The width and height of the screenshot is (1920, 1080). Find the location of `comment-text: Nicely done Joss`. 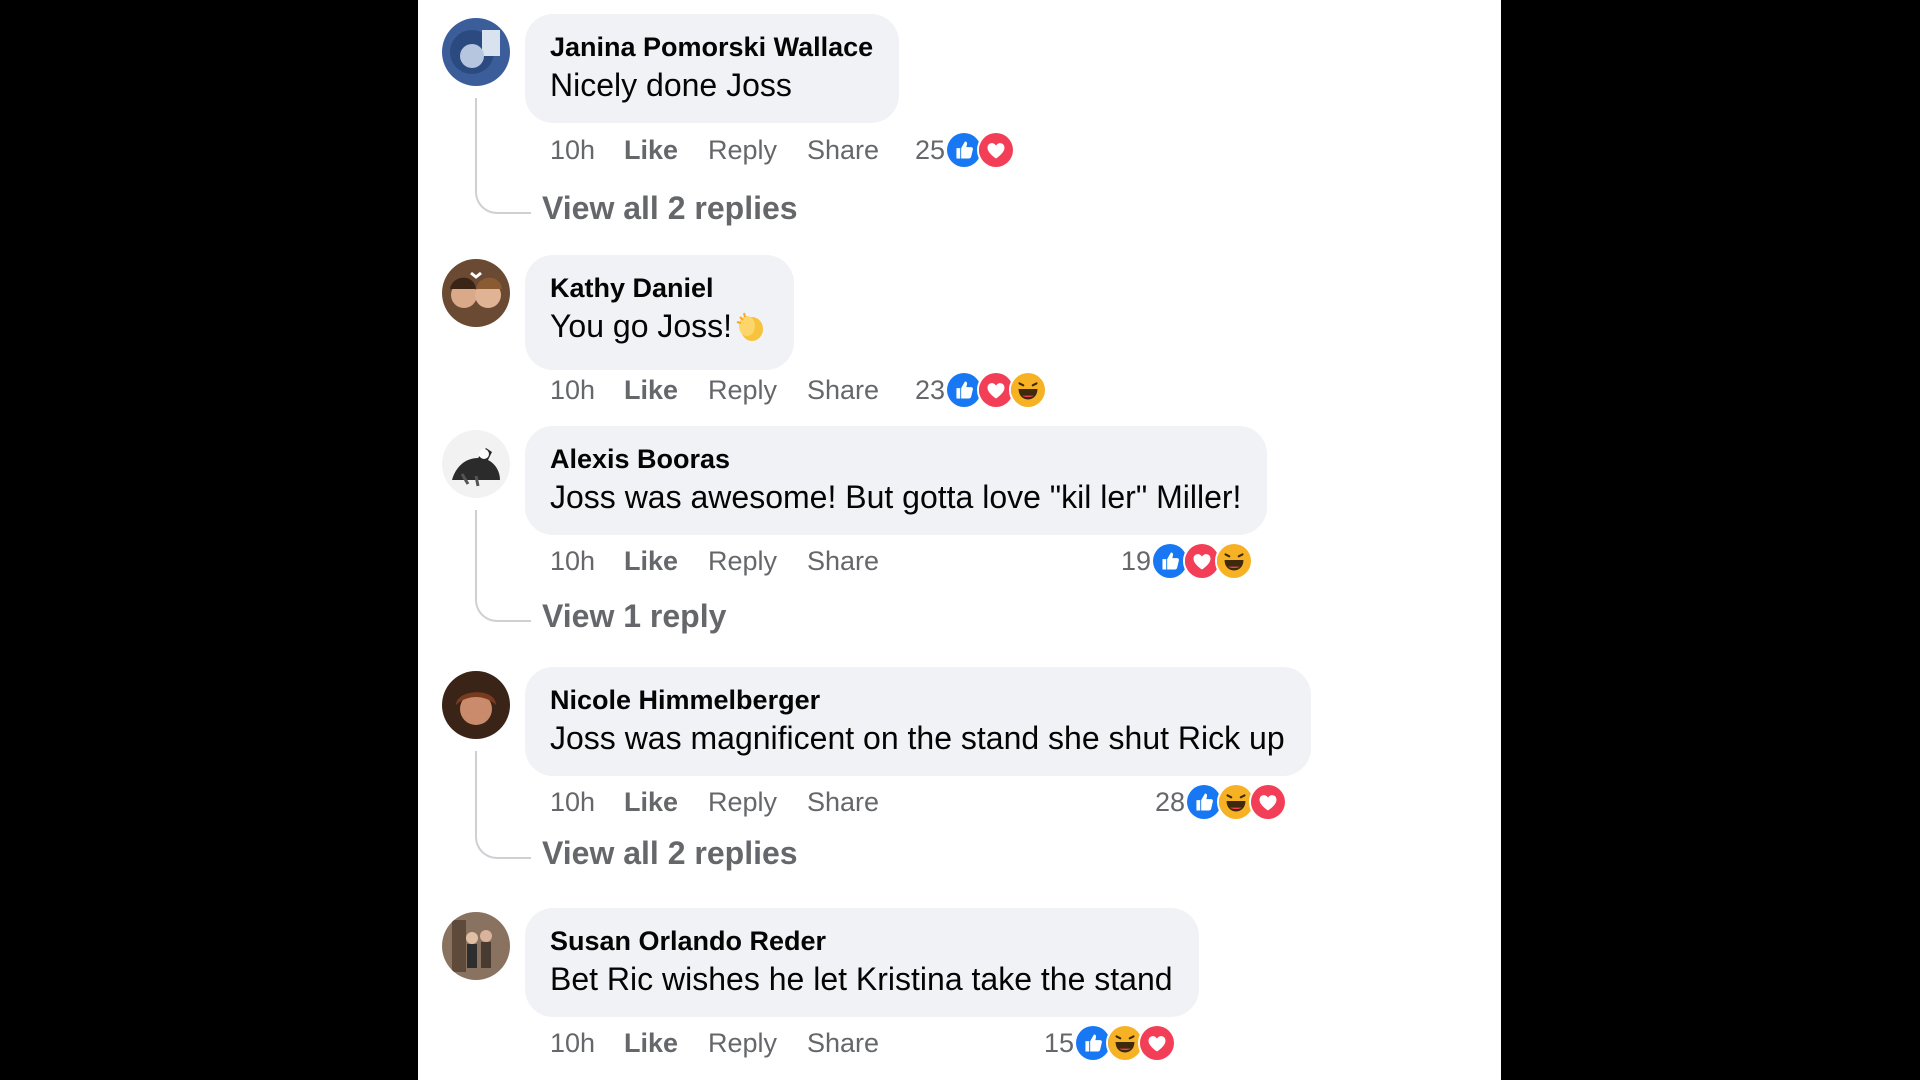

comment-text: Nicely done Joss is located at coordinates (671, 85).